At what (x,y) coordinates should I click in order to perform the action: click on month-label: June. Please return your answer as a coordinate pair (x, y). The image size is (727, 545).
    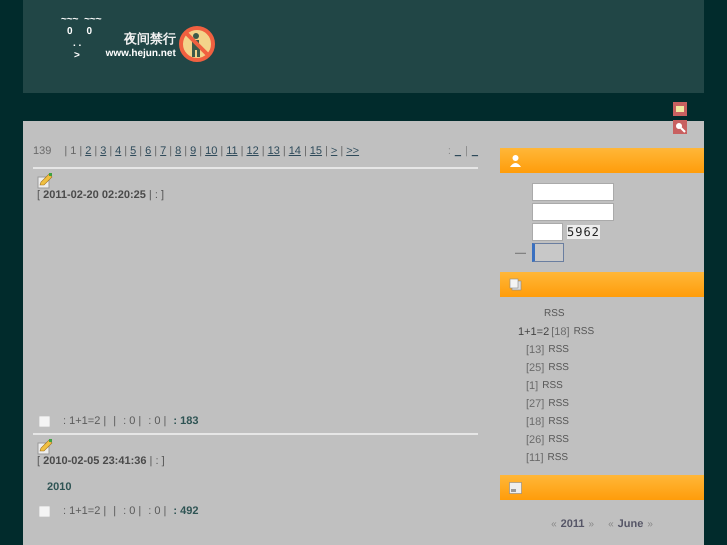
    Looking at the image, I should click on (631, 524).